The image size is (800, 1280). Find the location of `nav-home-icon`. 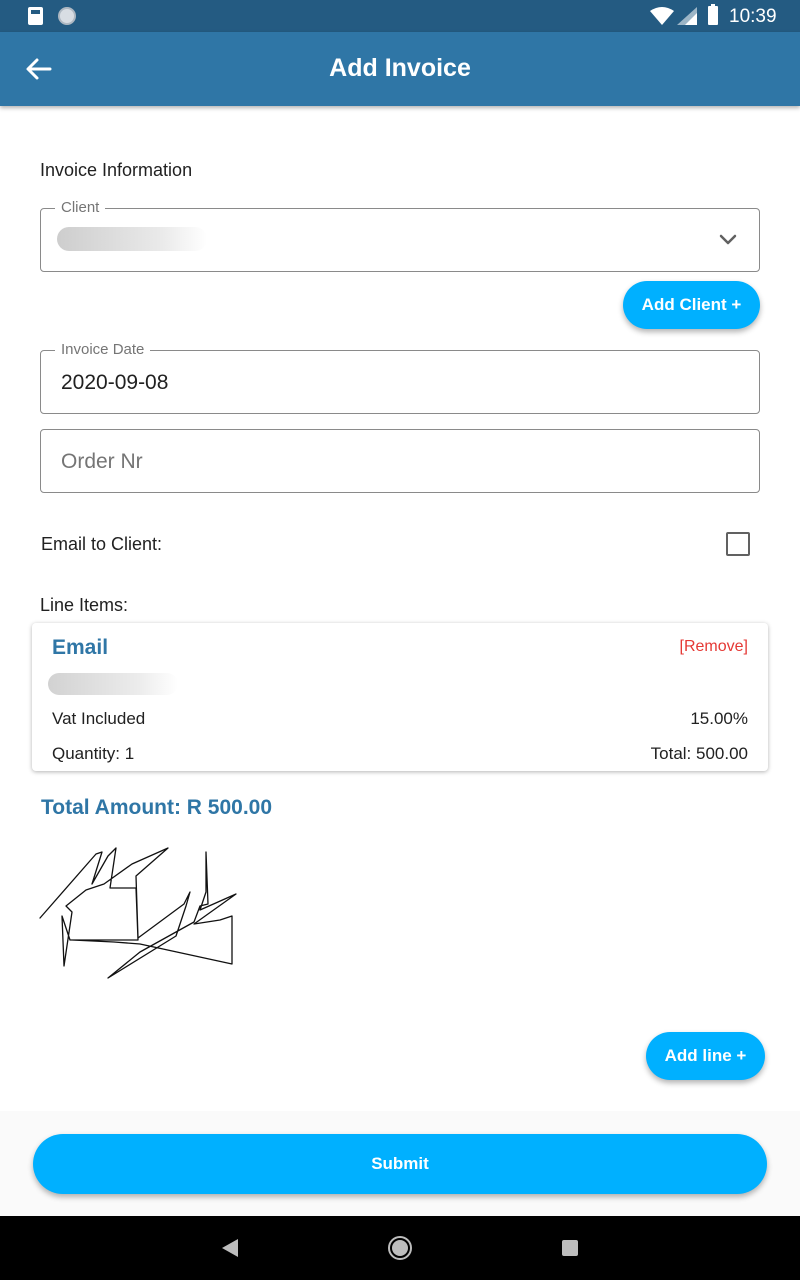

nav-home-icon is located at coordinates (400, 1248).